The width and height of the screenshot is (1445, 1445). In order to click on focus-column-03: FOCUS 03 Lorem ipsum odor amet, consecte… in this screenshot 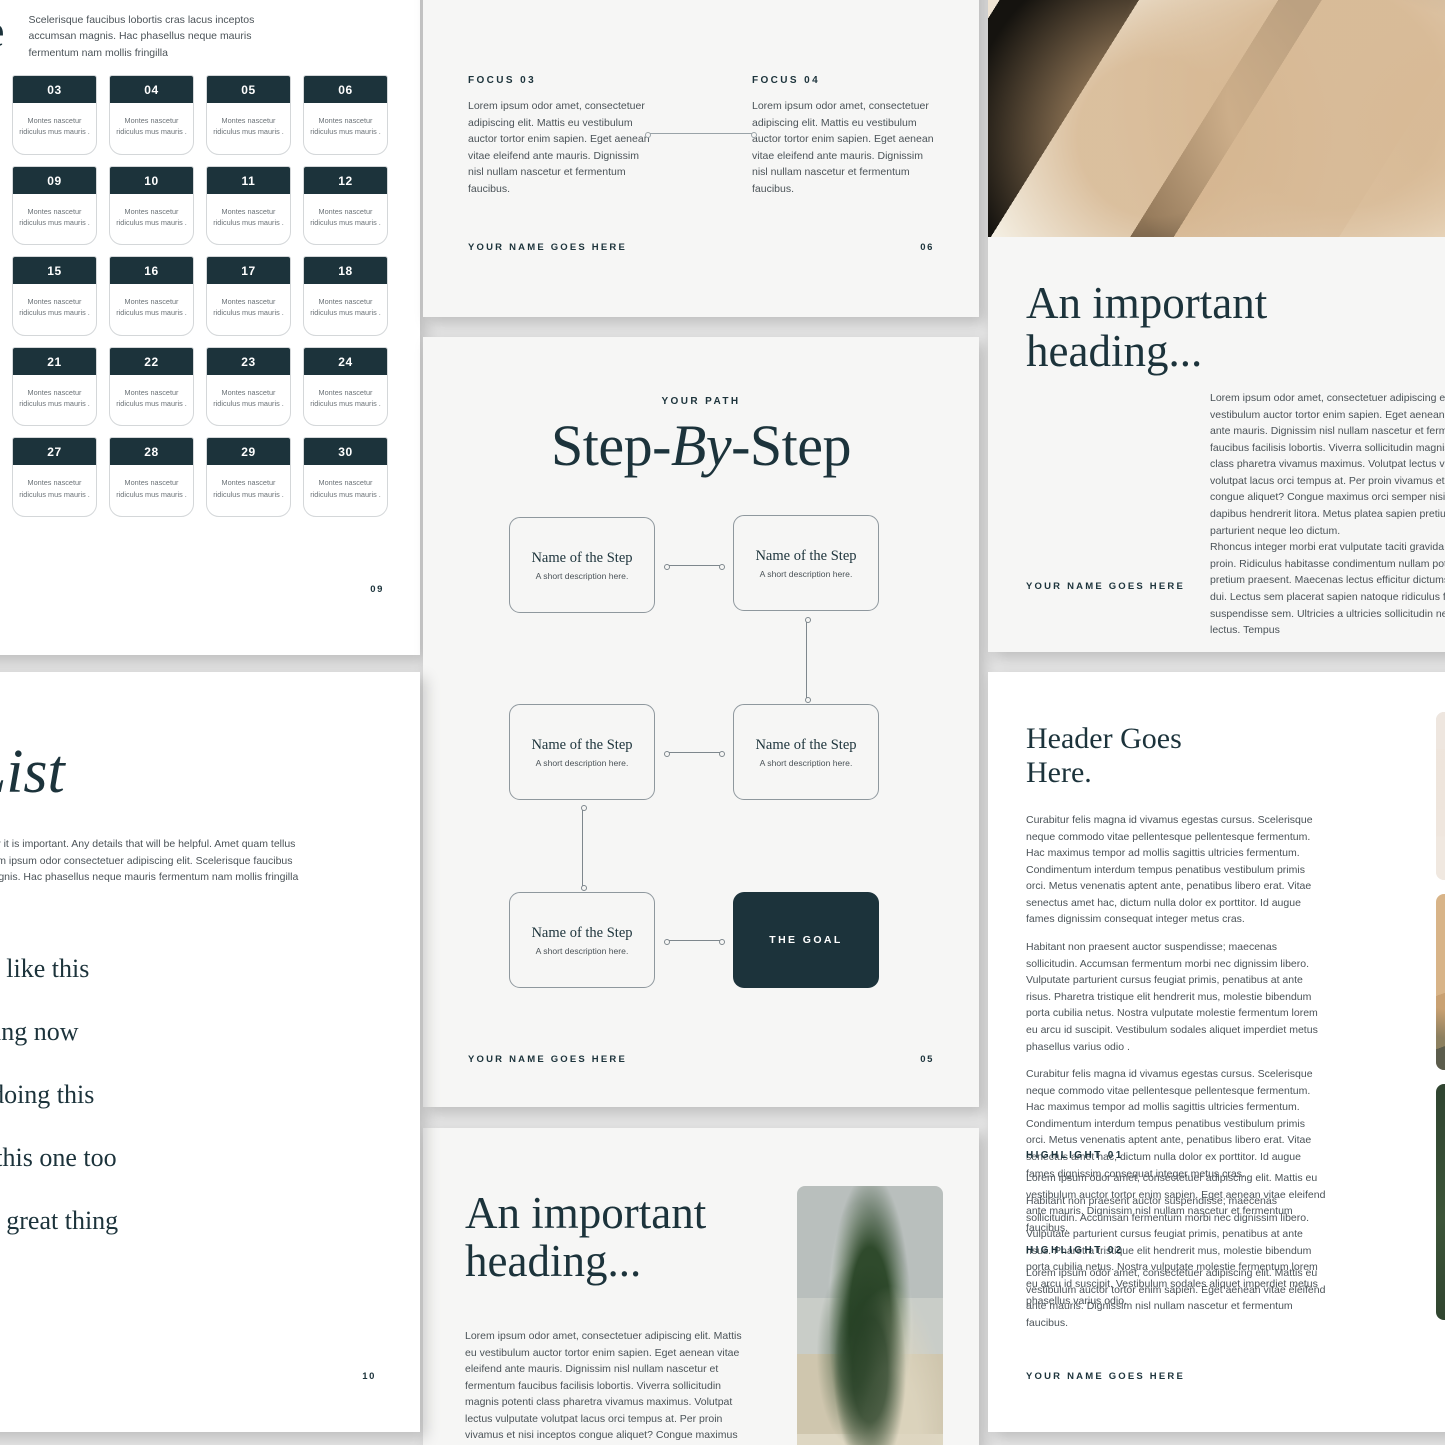, I will do `click(559, 136)`.